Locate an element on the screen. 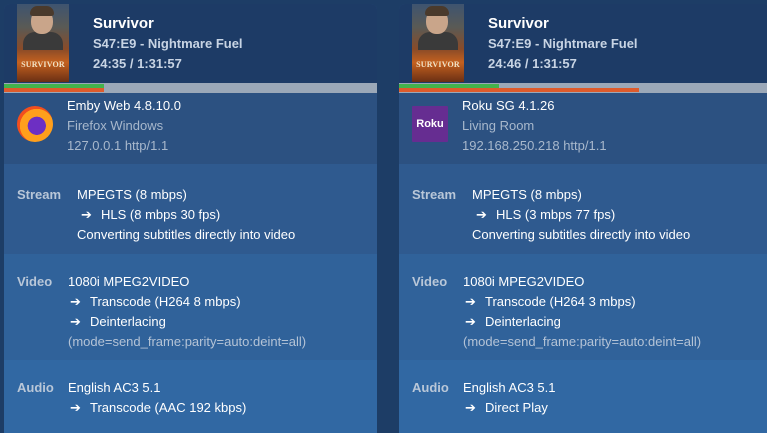 The height and width of the screenshot is (433, 767). roku-icon: Roku is located at coordinates (430, 124).